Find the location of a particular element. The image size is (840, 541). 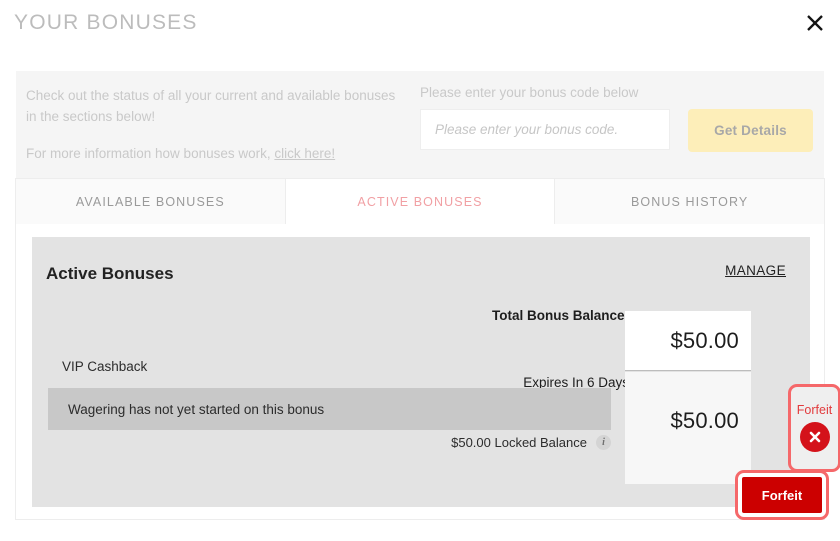

bonus-code-label: Please enter your bonus code below is located at coordinates (529, 92).